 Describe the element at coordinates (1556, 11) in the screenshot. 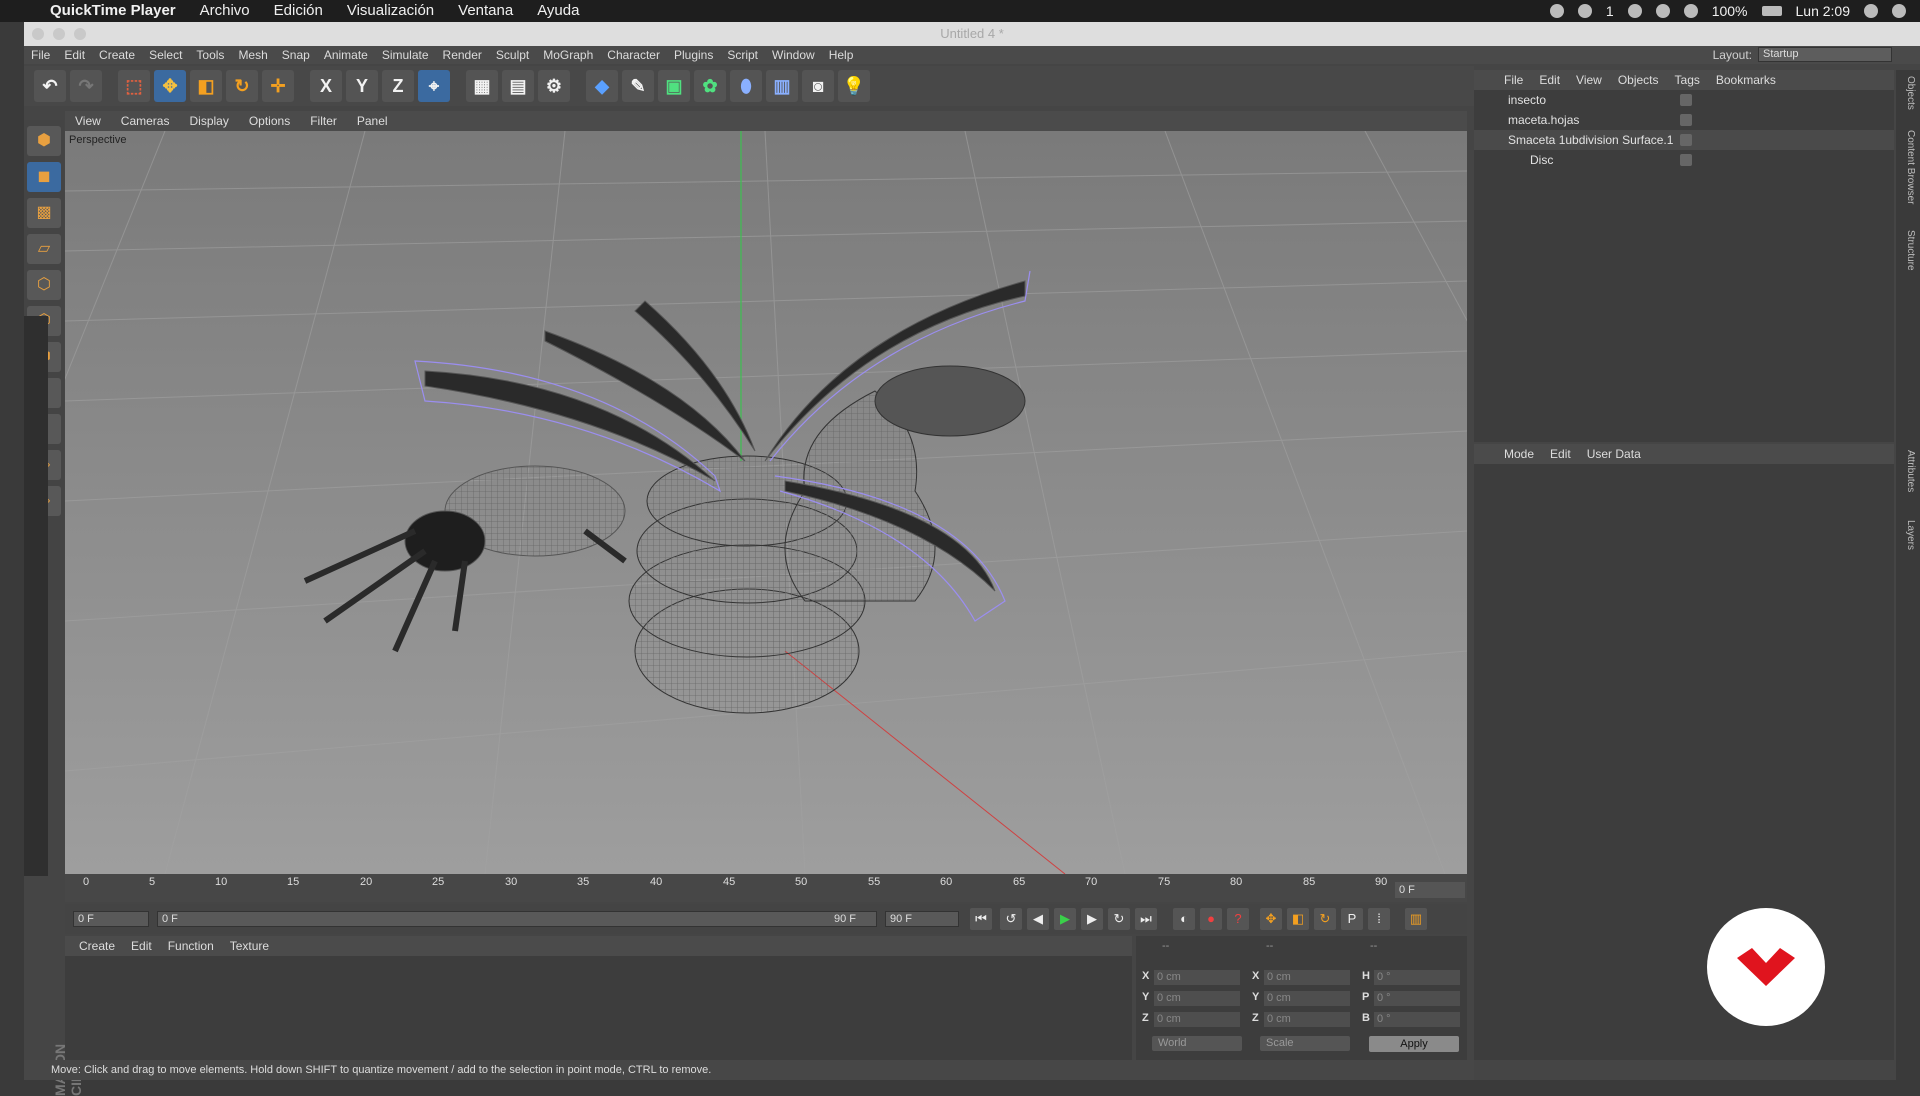

I see `record-icon` at that location.